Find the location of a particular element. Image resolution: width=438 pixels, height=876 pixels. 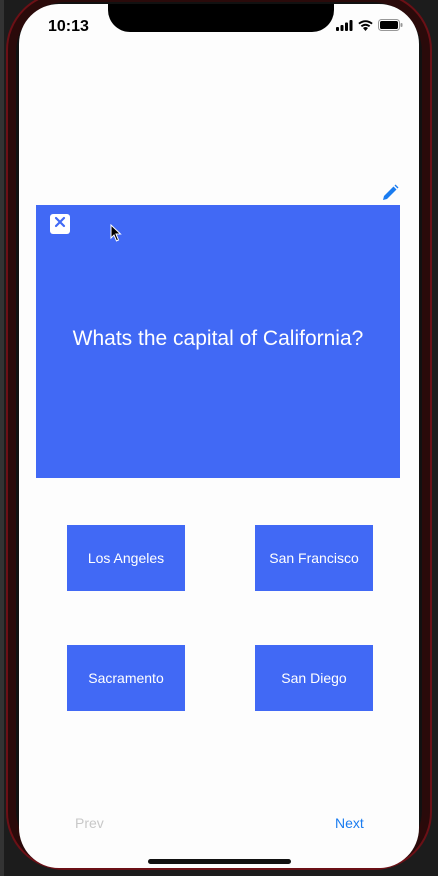

prev-button: Prev is located at coordinates (89, 823).